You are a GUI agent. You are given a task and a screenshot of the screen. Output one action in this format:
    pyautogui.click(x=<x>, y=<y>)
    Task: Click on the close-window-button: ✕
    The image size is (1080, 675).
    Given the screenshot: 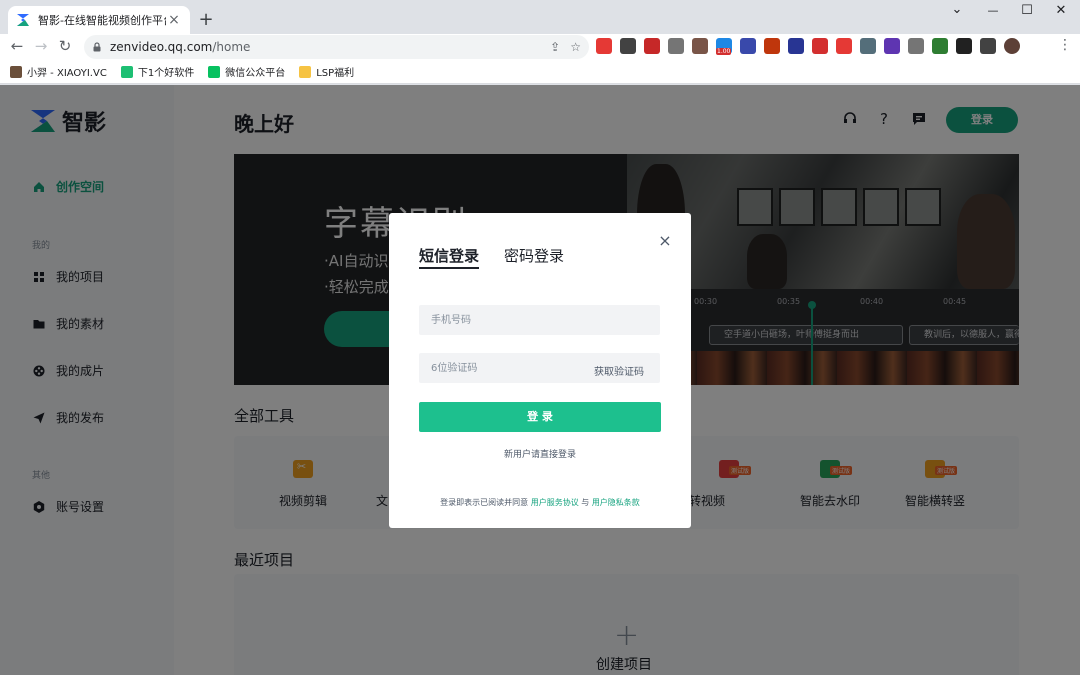 What is the action you would take?
    pyautogui.click(x=1061, y=13)
    